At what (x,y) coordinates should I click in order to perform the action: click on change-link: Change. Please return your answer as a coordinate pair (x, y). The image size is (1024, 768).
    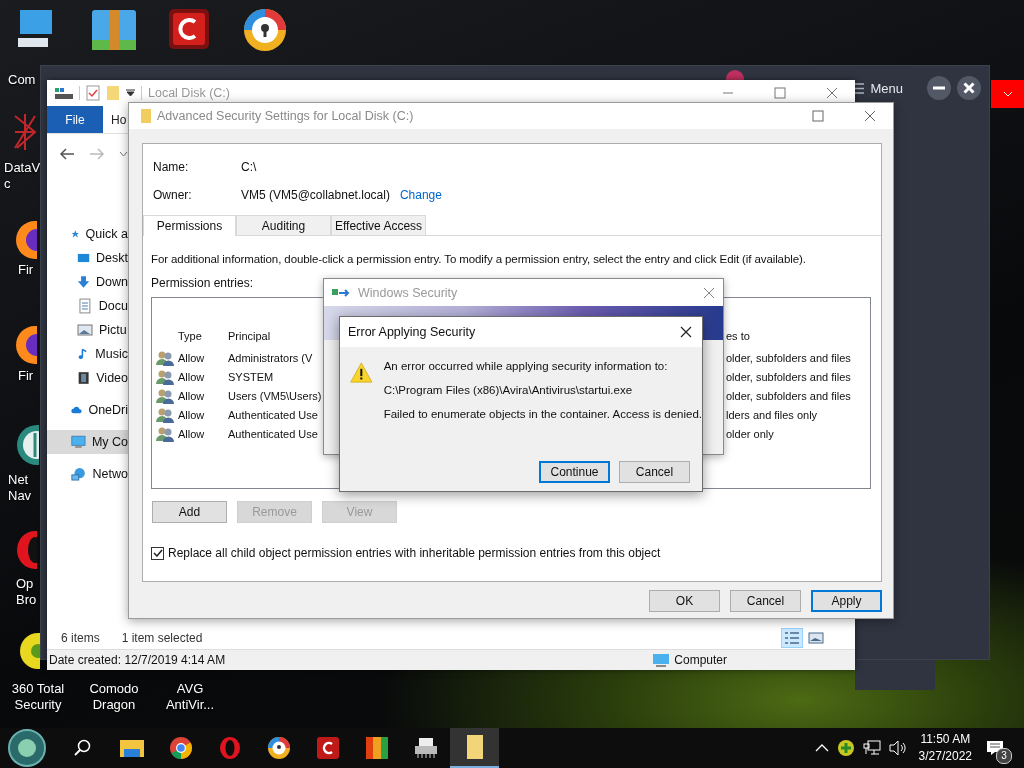
    Looking at the image, I should click on (420, 195).